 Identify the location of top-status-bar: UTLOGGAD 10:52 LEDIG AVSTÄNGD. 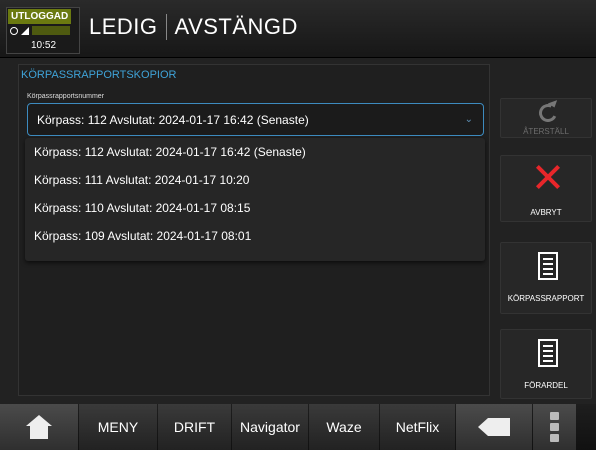
(298, 29).